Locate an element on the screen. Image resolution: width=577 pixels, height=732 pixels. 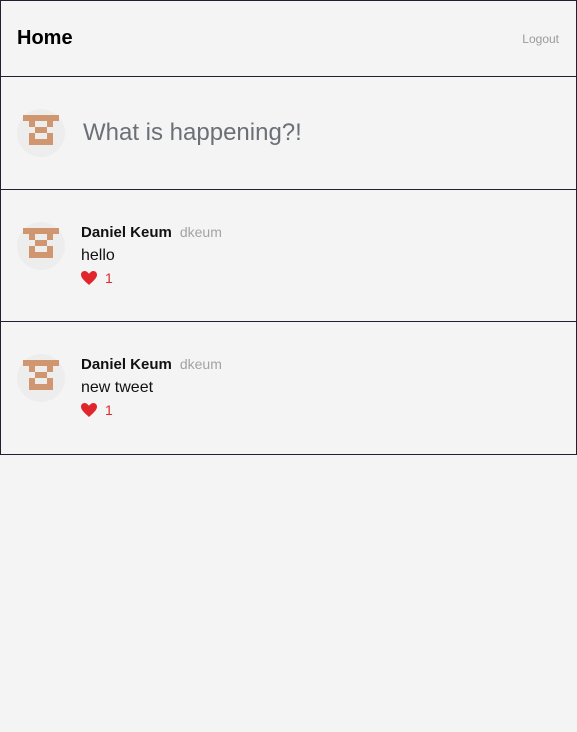
tweet-text: new tweet is located at coordinates (117, 387).